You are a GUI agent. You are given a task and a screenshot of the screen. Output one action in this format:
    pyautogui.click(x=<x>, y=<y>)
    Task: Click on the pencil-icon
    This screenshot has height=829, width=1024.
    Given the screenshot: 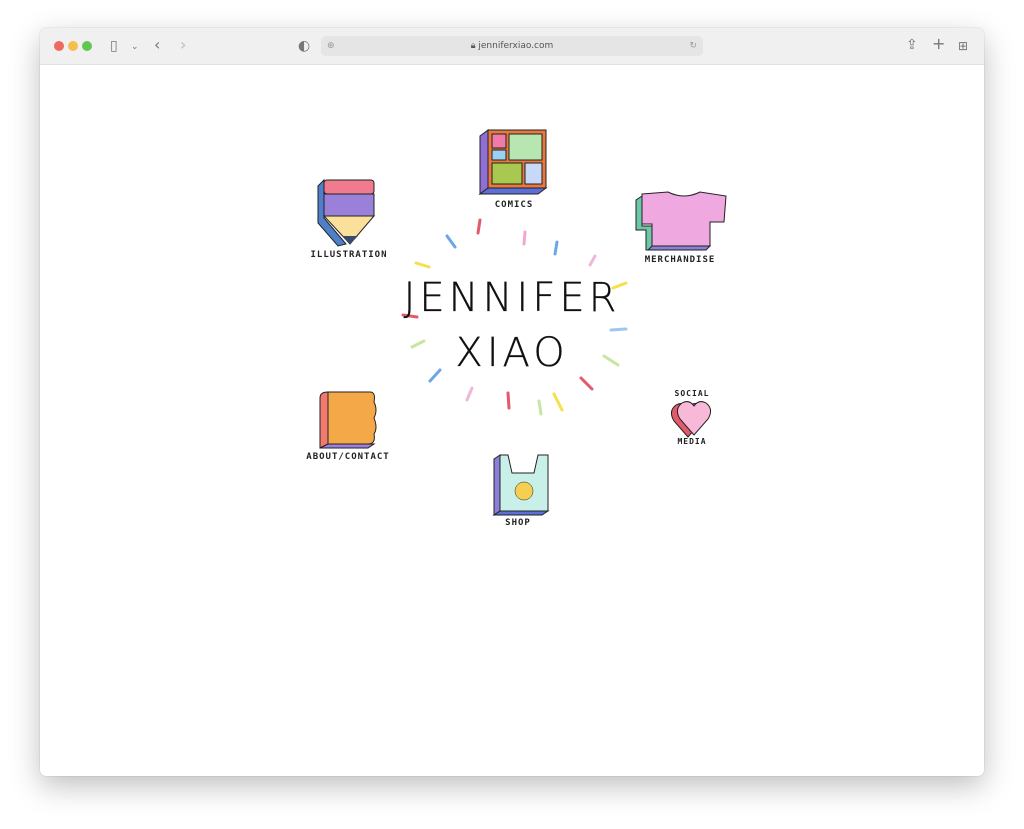 What is the action you would take?
    pyautogui.click(x=346, y=212)
    